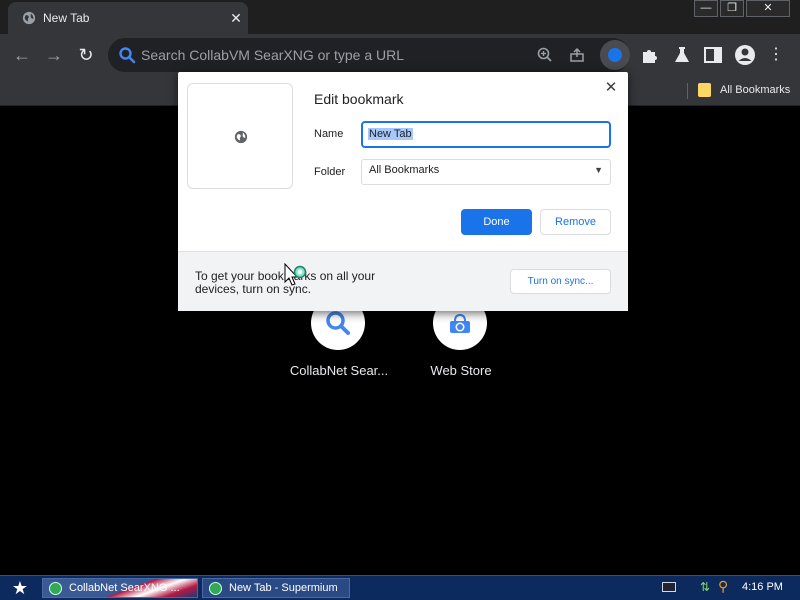 Image resolution: width=800 pixels, height=600 pixels. Describe the element at coordinates (330, 172) in the screenshot. I see `folder-label: Folder` at that location.